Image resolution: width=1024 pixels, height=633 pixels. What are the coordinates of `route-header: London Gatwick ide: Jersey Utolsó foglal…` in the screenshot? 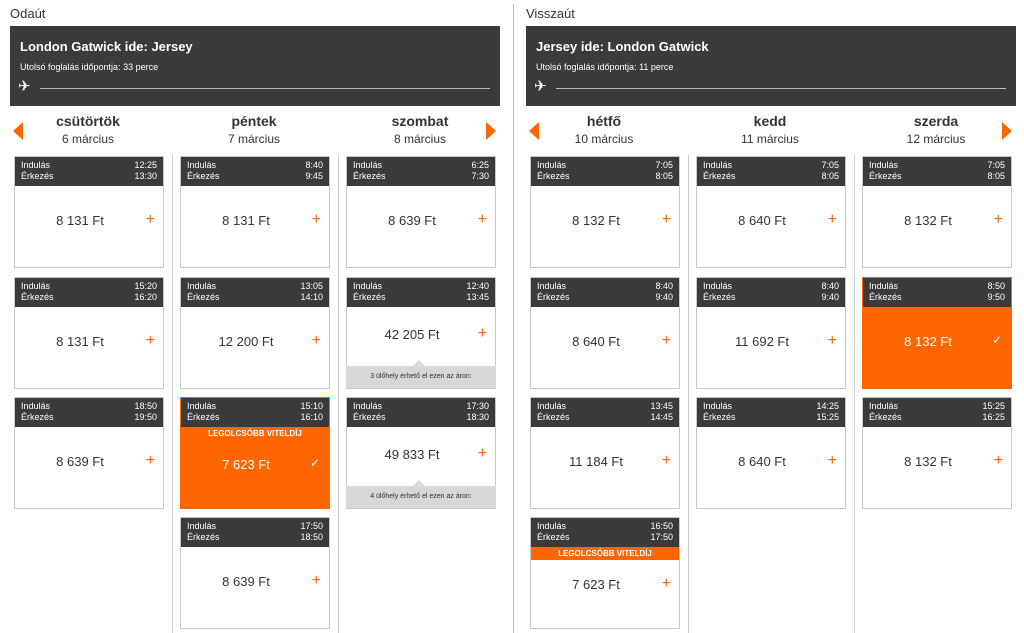 It's located at (255, 66).